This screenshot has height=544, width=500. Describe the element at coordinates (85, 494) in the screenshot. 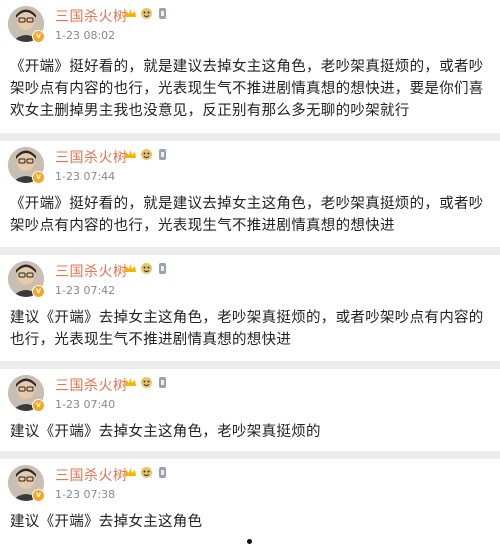

I see `post-time: 1-23 07:38` at that location.